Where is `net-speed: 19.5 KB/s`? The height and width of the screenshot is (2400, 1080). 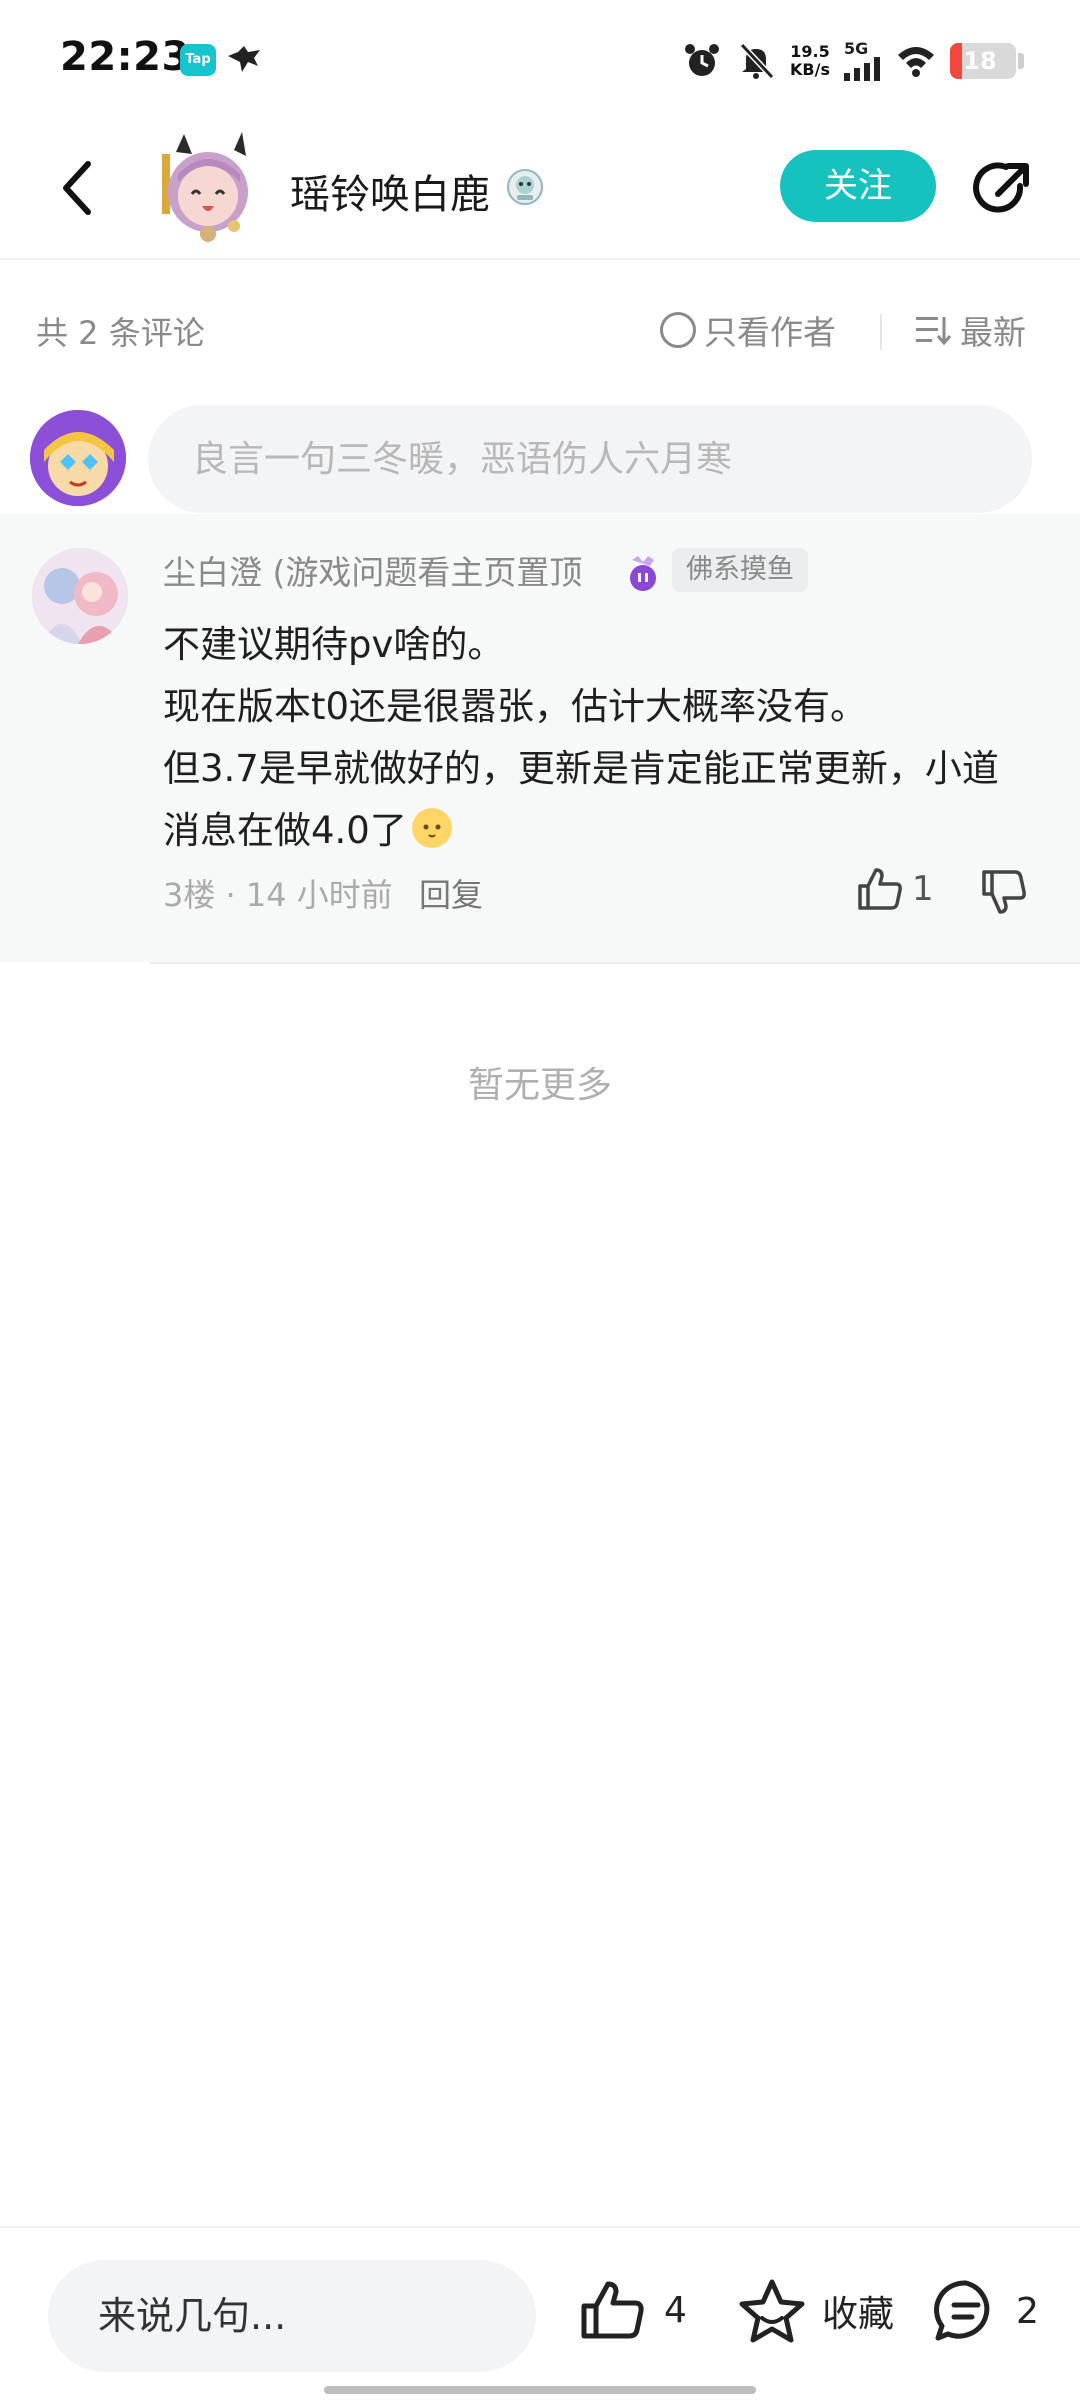 net-speed: 19.5 KB/s is located at coordinates (810, 61).